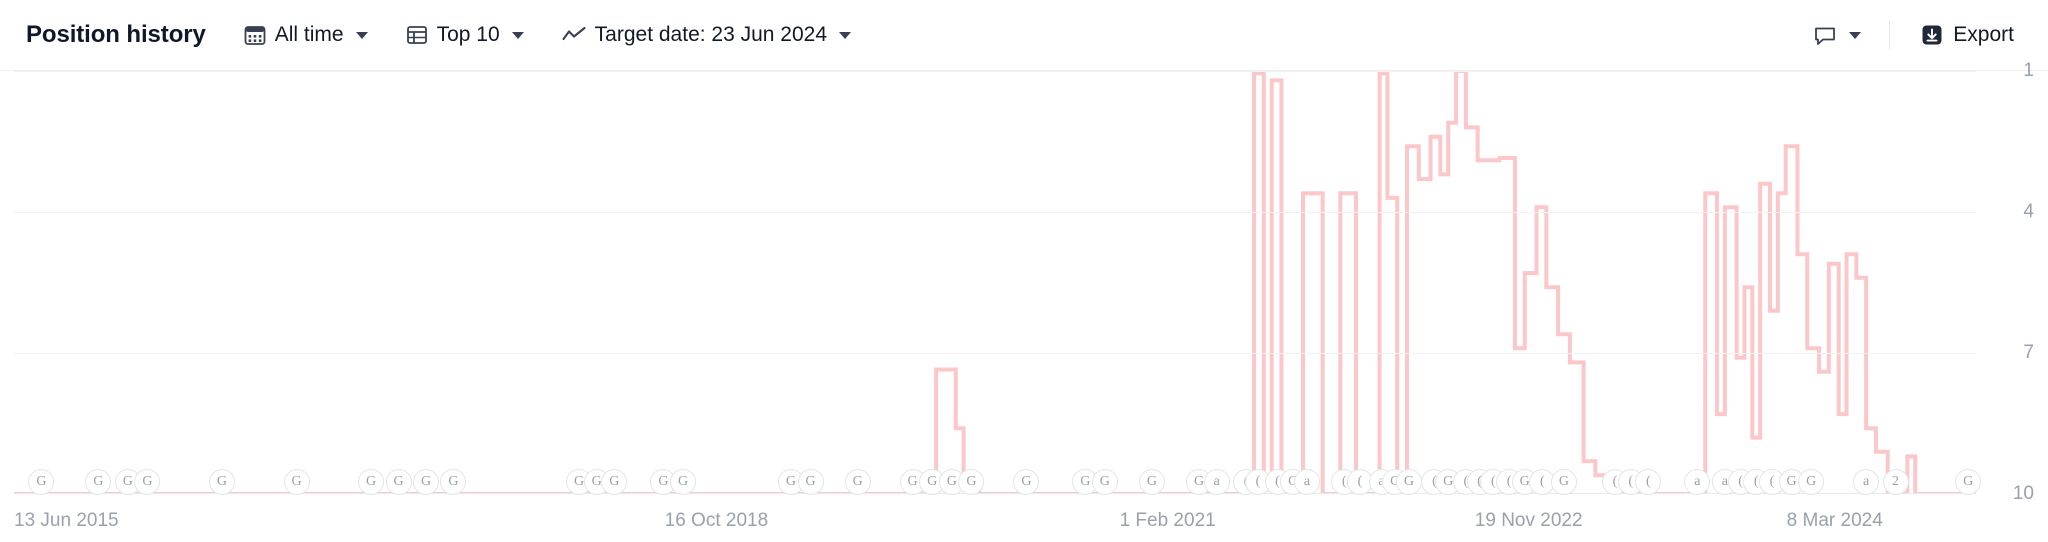  I want to click on top-positions-label: Top 10, so click(468, 34).